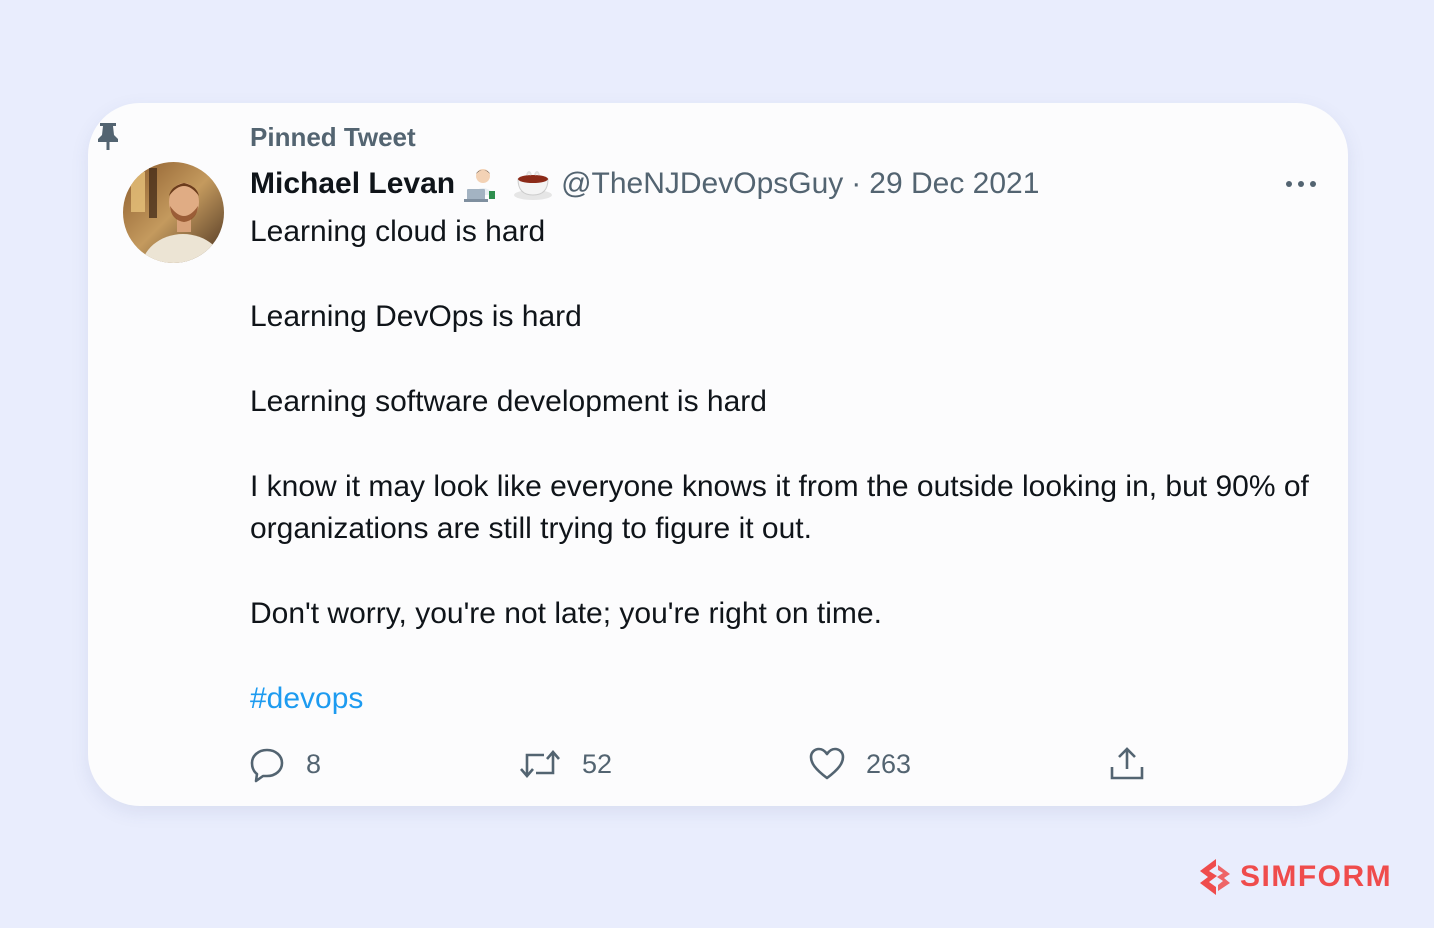  I want to click on share-icon, so click(1127, 763).